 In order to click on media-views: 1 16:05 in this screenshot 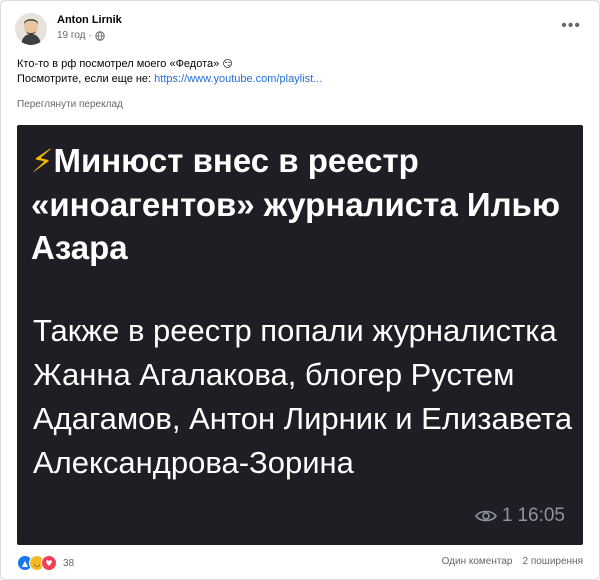, I will do `click(519, 516)`.